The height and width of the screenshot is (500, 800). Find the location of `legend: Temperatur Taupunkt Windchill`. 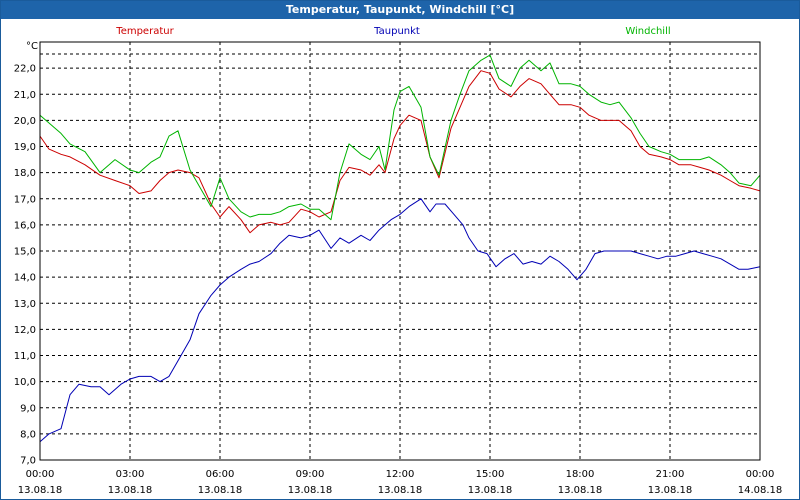

legend: Temperatur Taupunkt Windchill is located at coordinates (392, 31).